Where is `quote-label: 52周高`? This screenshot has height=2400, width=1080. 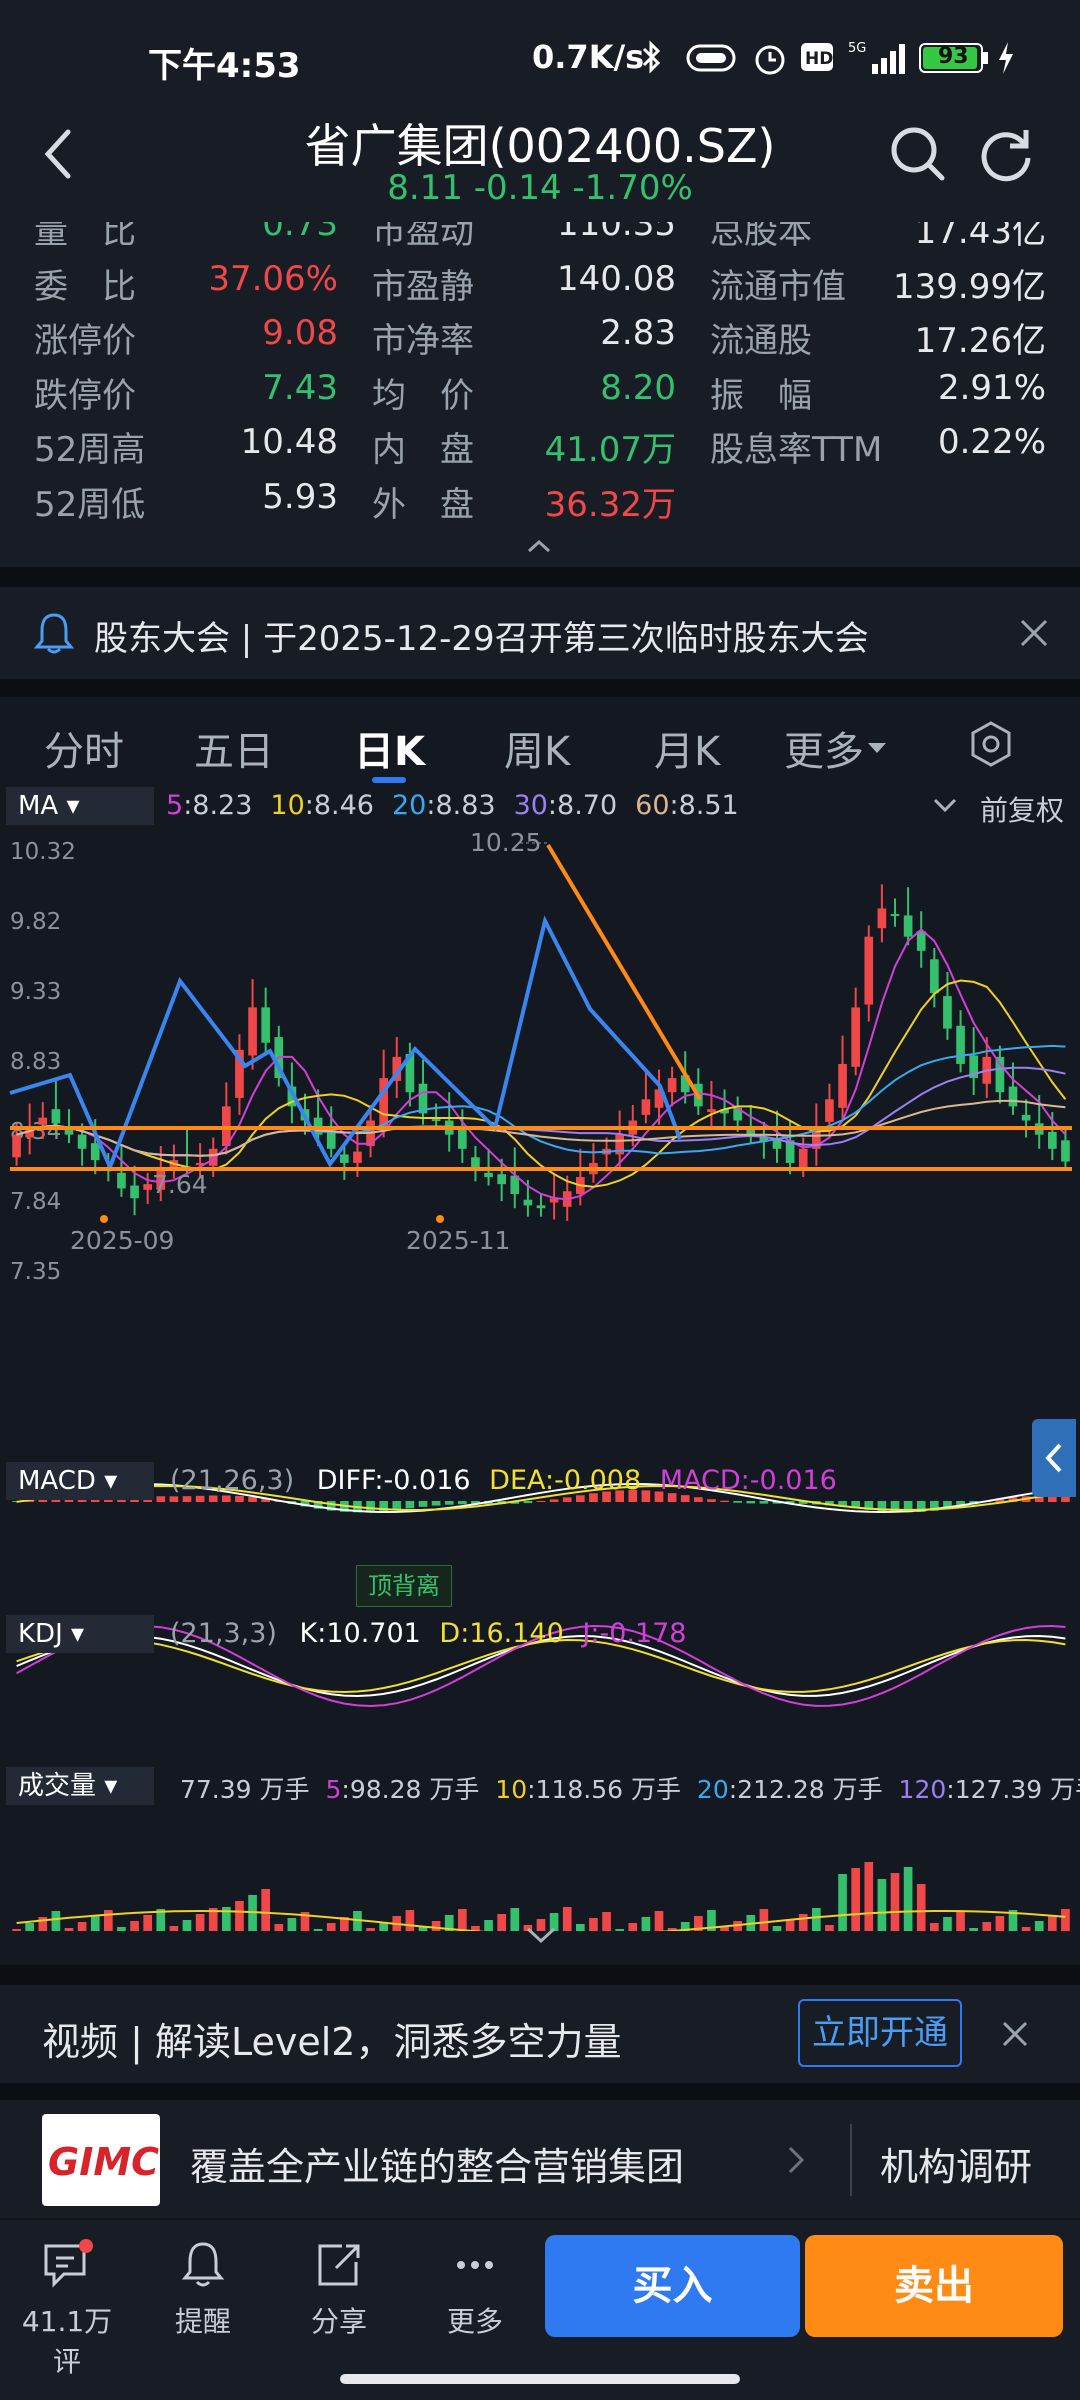
quote-label: 52周高 is located at coordinates (90, 450).